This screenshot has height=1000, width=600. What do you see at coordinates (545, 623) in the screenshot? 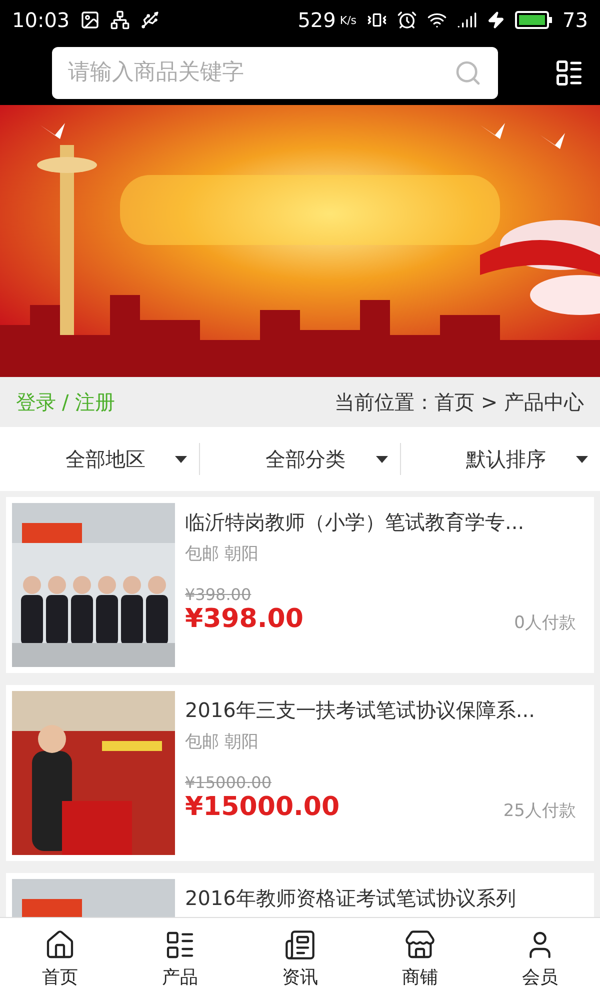
I see `paid-count: 0人付款` at bounding box center [545, 623].